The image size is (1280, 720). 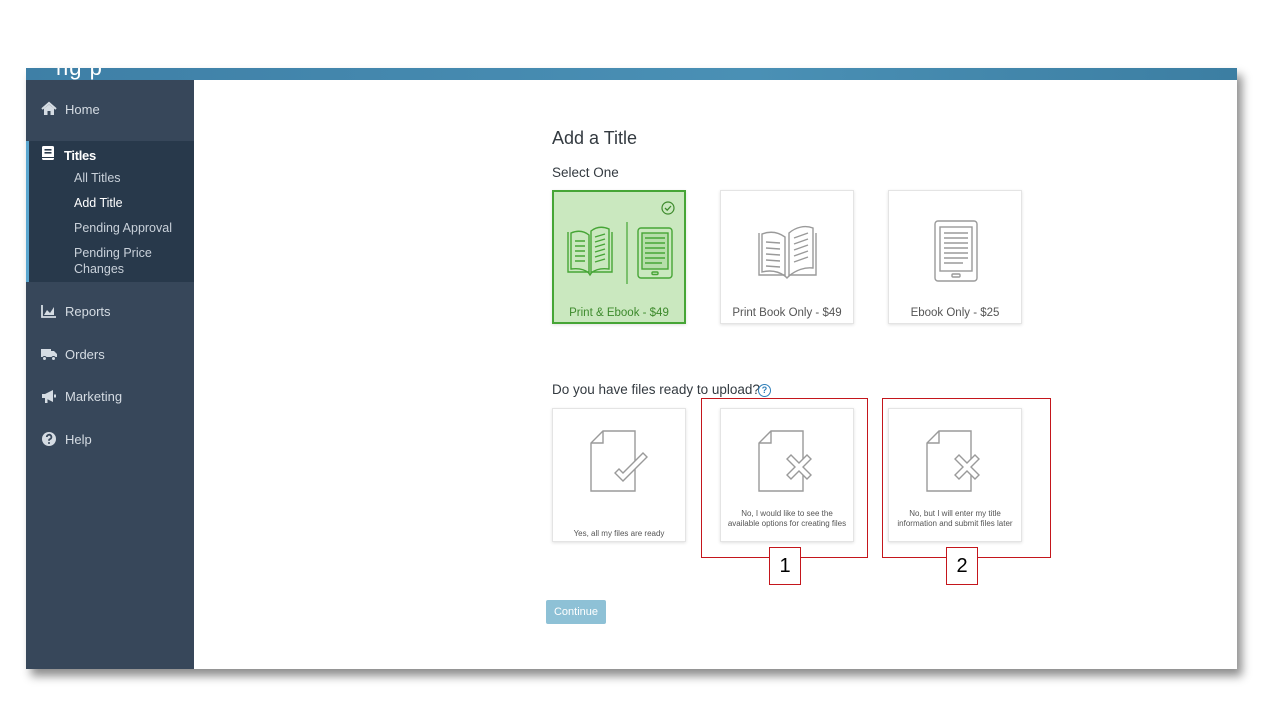 What do you see at coordinates (94, 396) in the screenshot?
I see `sidebar-item-label: Marketing` at bounding box center [94, 396].